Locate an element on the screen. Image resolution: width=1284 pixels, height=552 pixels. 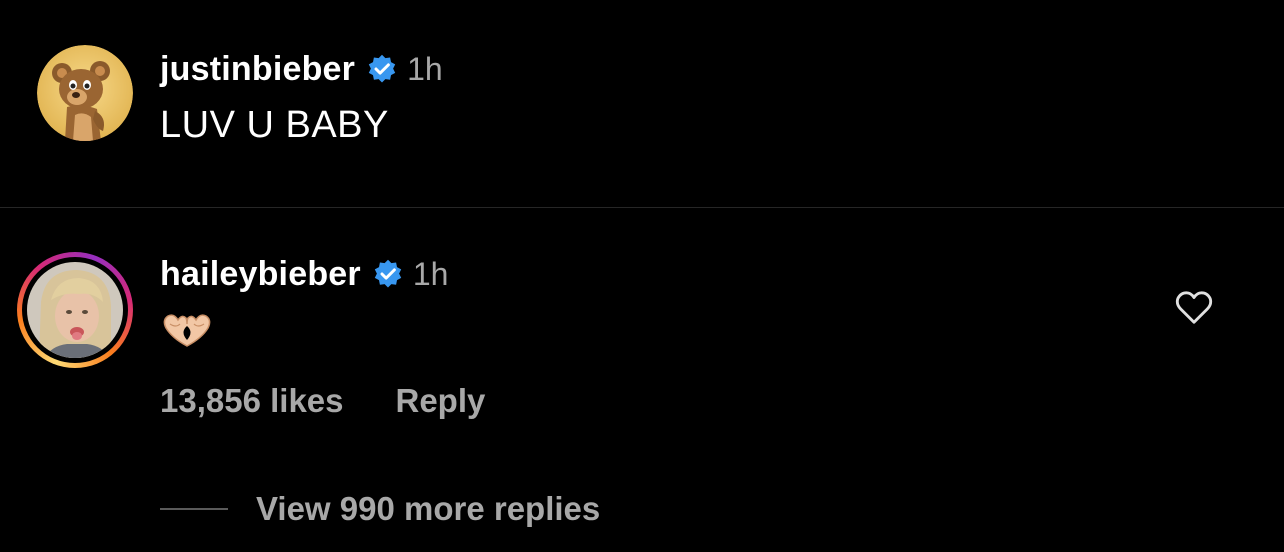
username: haileybieber is located at coordinates (260, 274).